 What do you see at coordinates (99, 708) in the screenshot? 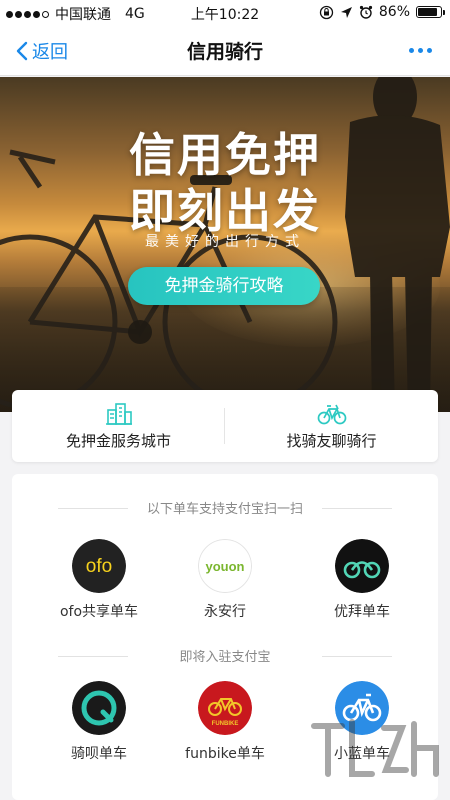
I see `qibei-logo-icon` at bounding box center [99, 708].